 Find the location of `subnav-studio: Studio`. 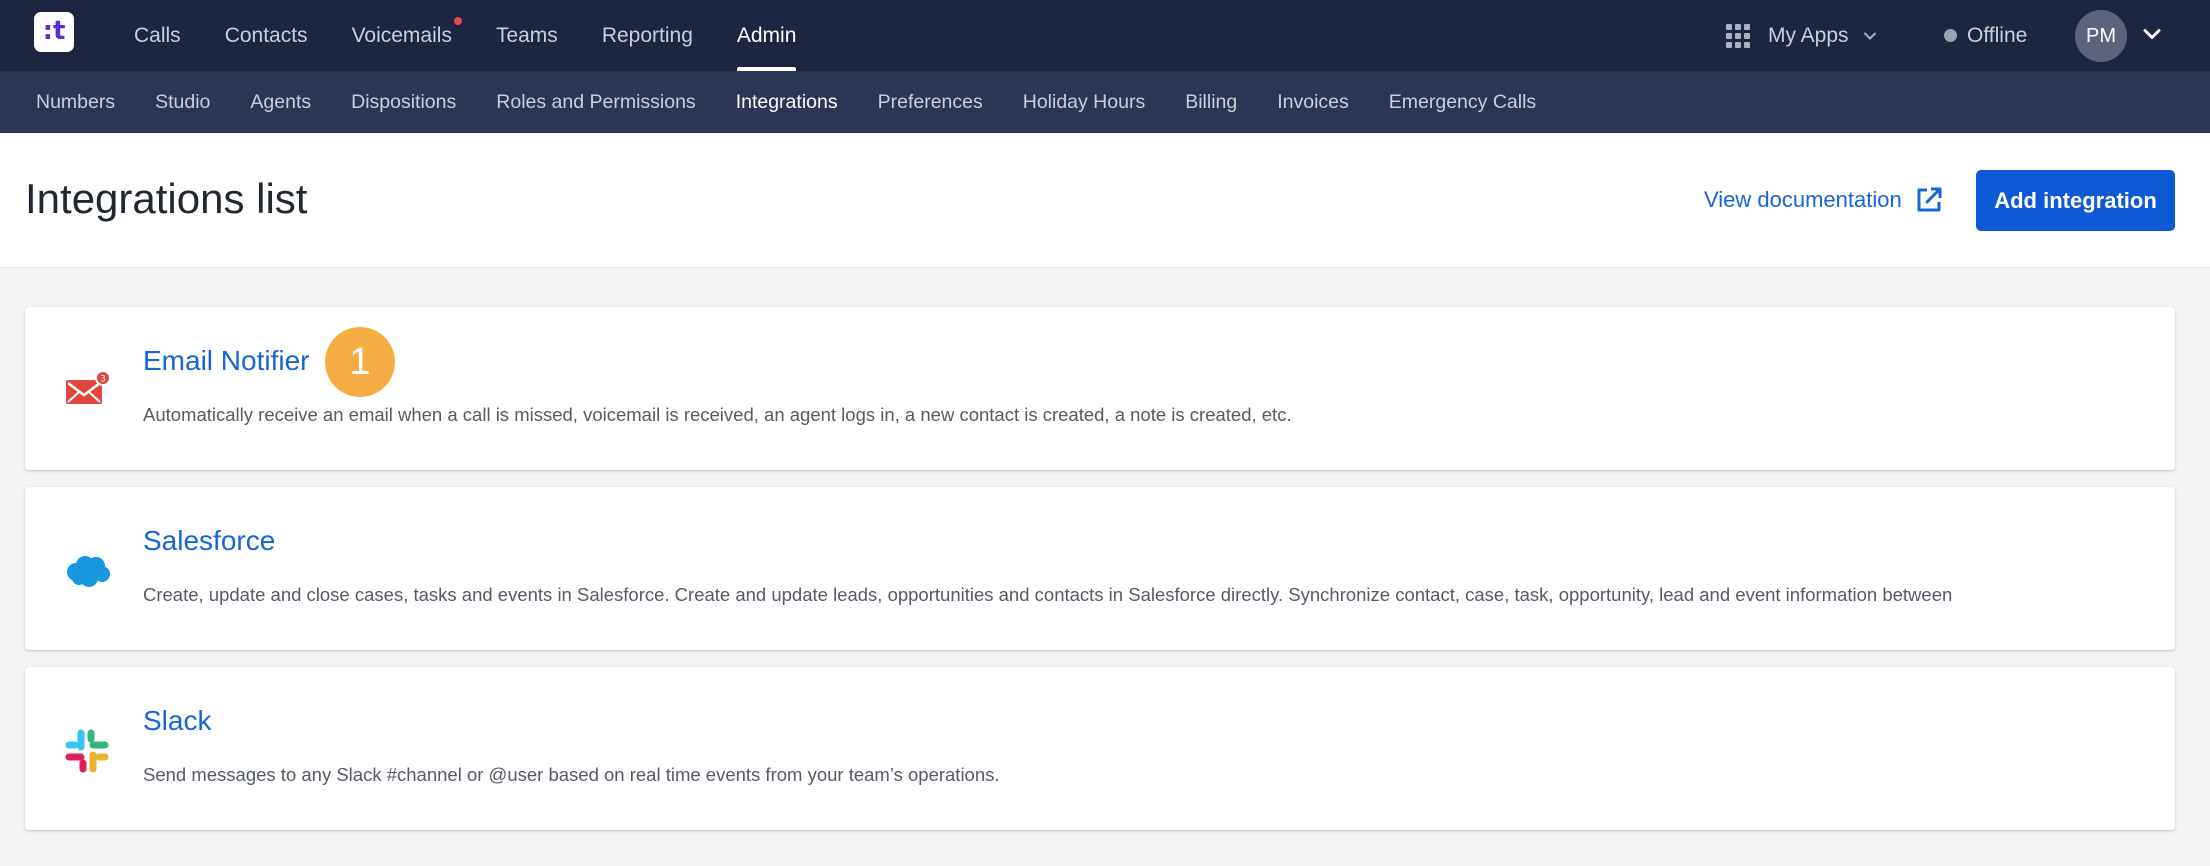

subnav-studio: Studio is located at coordinates (182, 102).